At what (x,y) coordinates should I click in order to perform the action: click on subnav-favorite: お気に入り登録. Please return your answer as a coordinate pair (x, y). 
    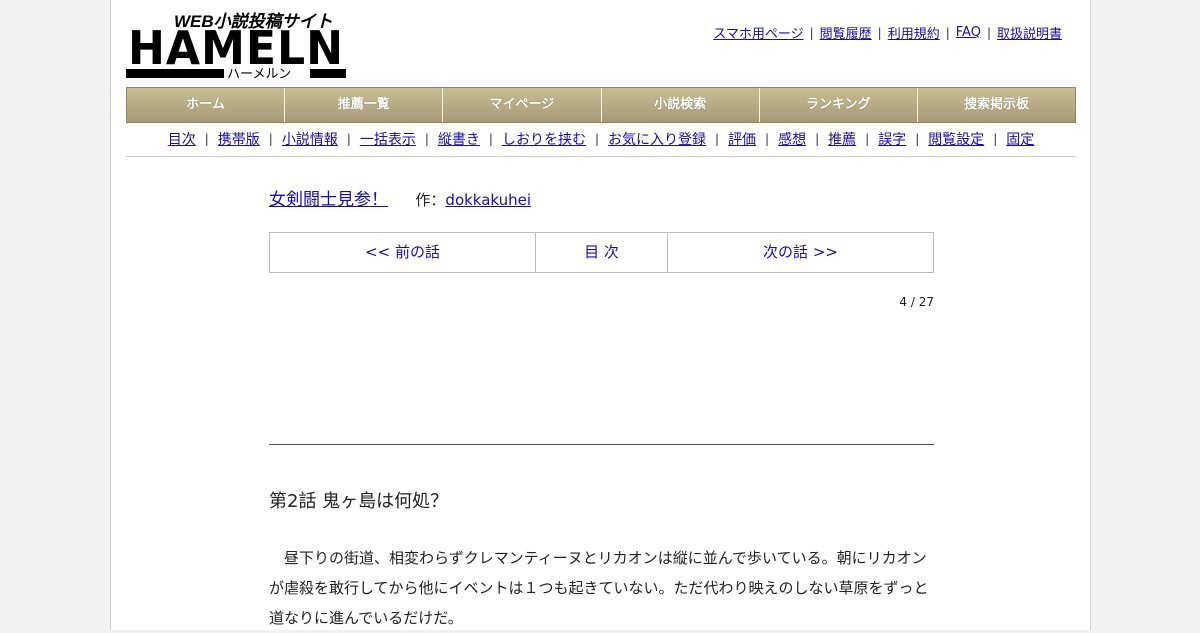
    Looking at the image, I should click on (657, 139).